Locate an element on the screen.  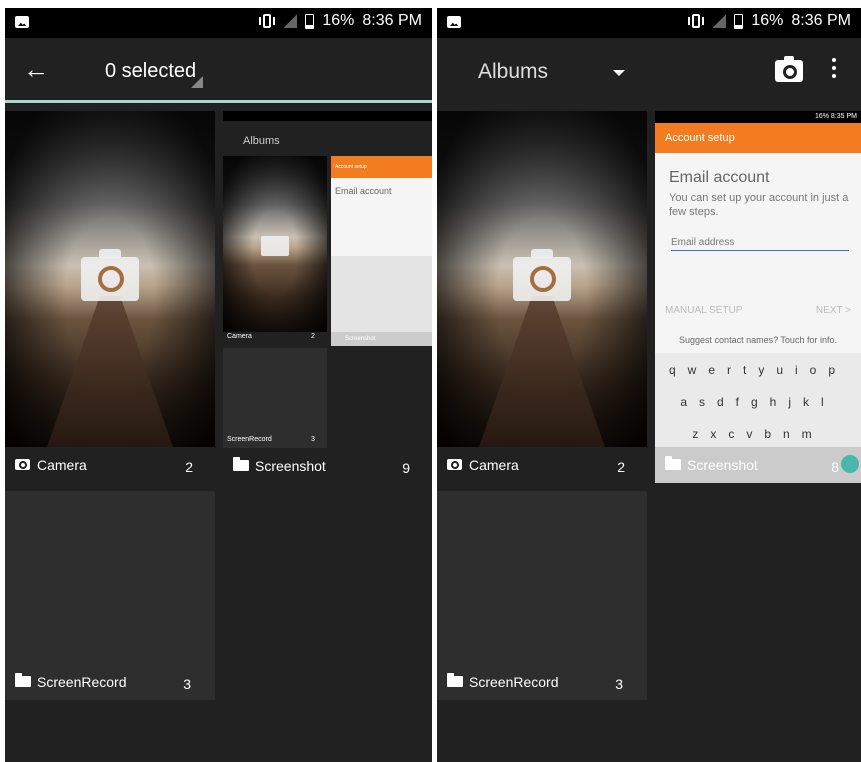
dropdown-arrow-icon is located at coordinates (619, 73).